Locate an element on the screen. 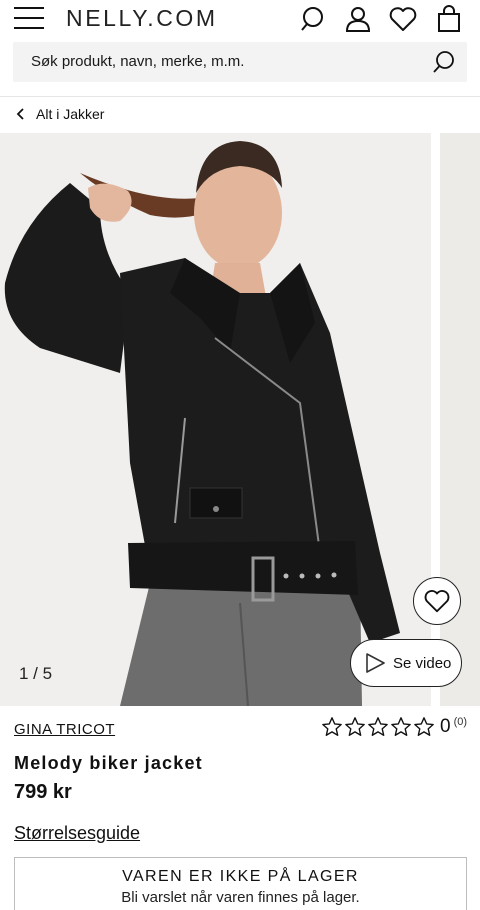  video-label: Se video is located at coordinates (422, 663).